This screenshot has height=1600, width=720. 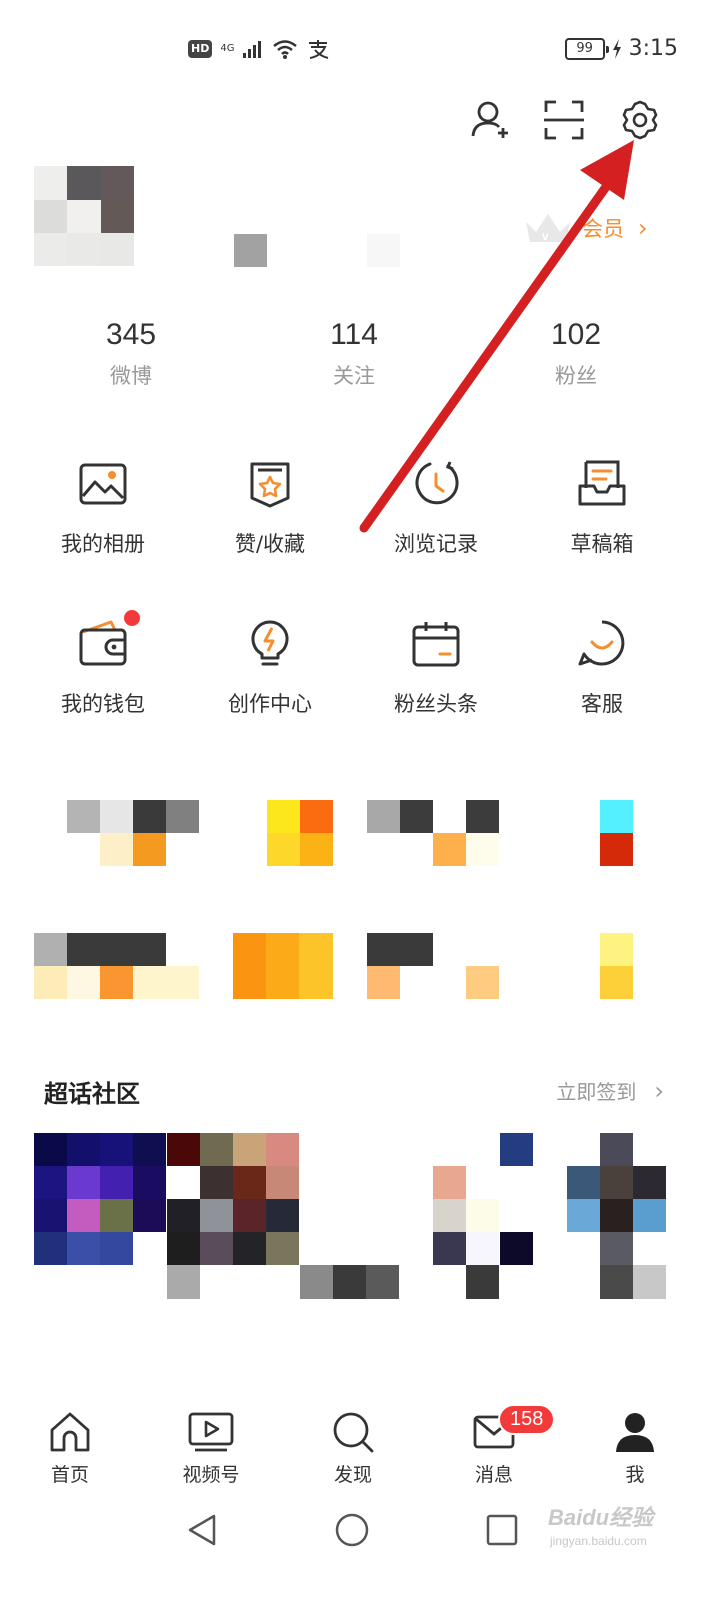 I want to click on nav-me: 我, so click(x=635, y=1448).